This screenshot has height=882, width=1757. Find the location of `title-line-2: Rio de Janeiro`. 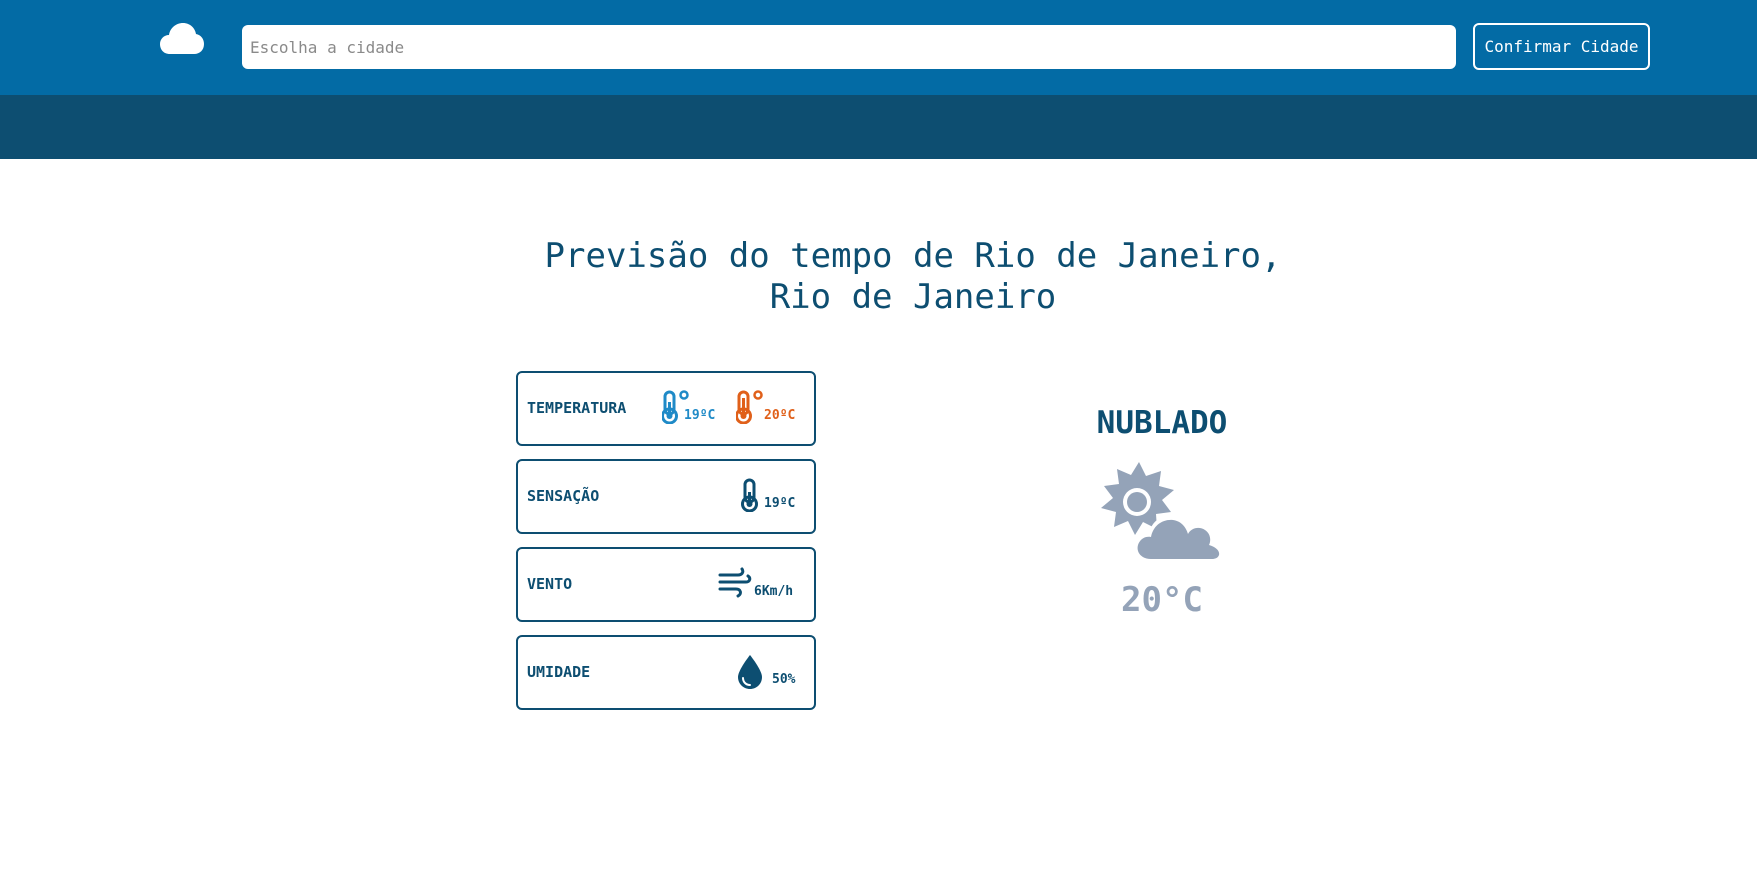

title-line-2: Rio de Janeiro is located at coordinates (913, 297).